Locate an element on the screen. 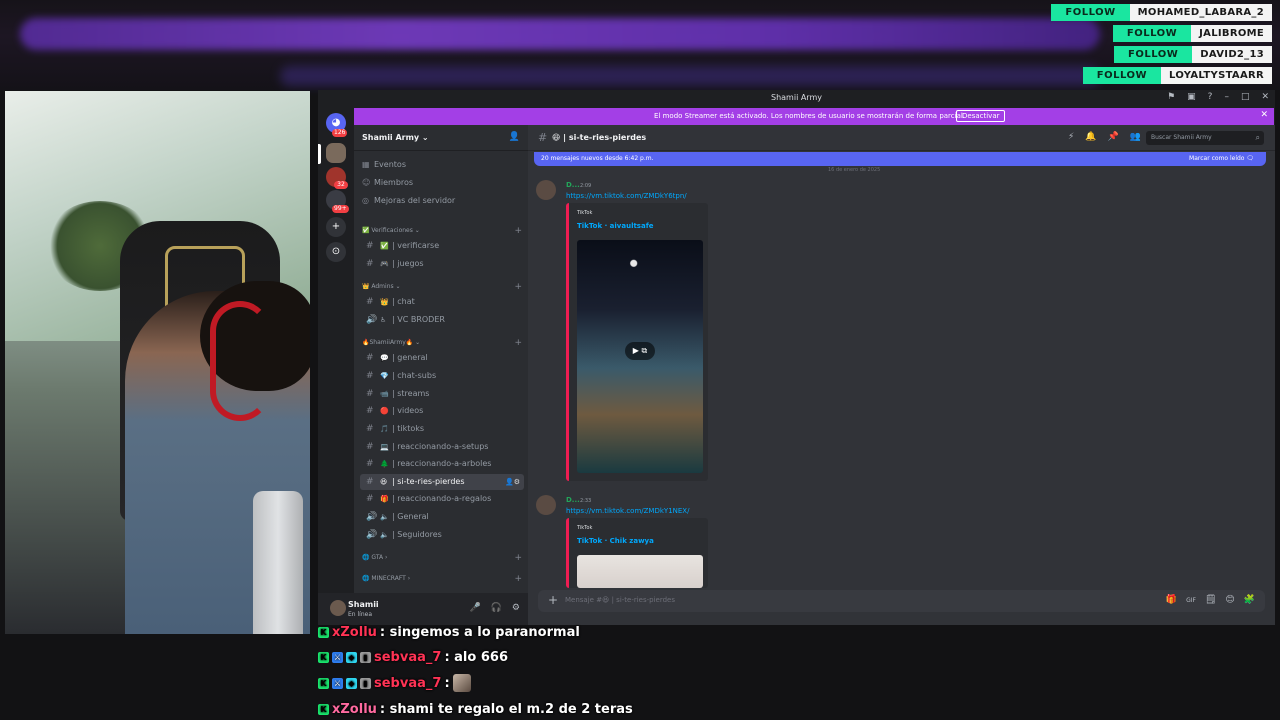  server-icon-shamii-army is located at coordinates (336, 153).